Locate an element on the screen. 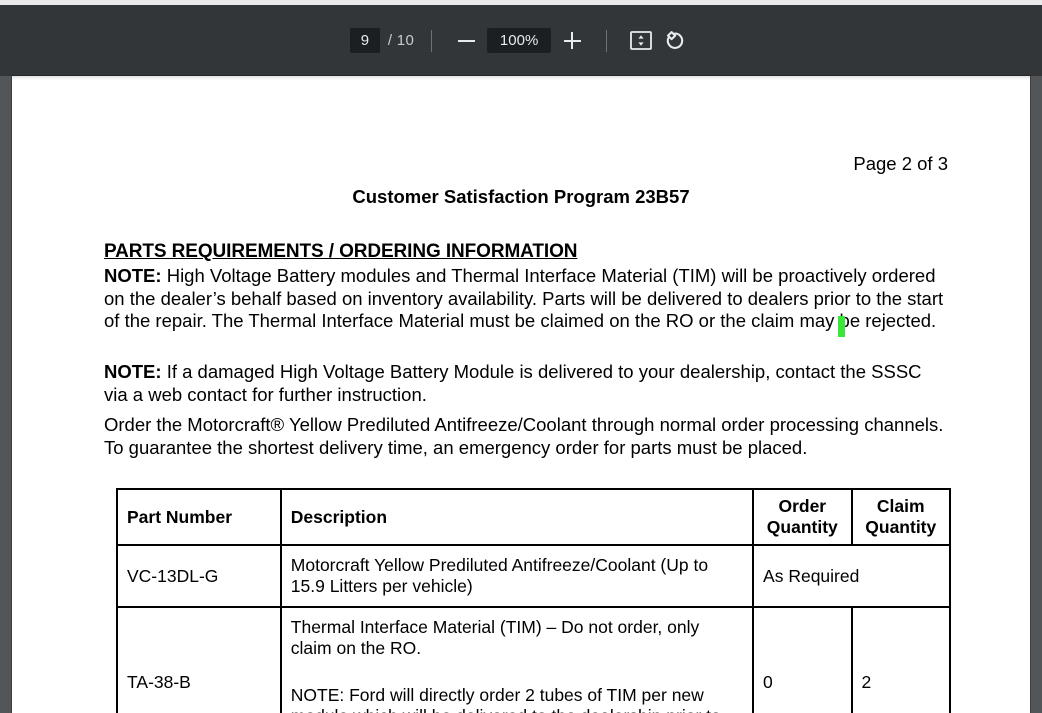 The height and width of the screenshot is (713, 1042). minus-icon is located at coordinates (466, 40).